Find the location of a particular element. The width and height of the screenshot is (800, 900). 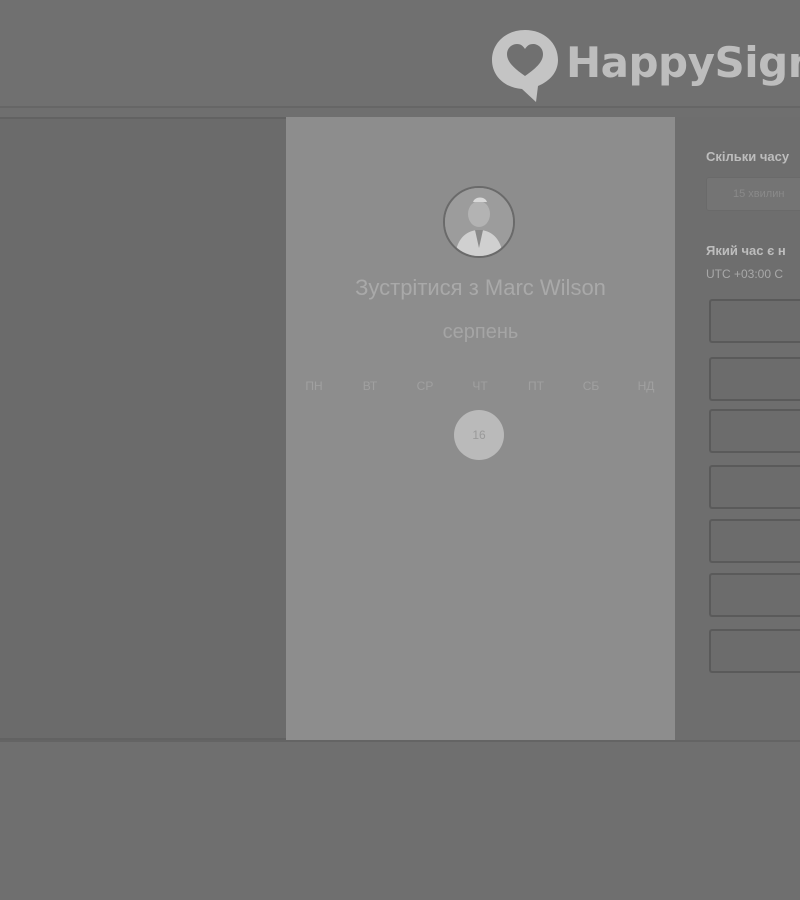

weekday-label: ЧТ is located at coordinates (480, 386).